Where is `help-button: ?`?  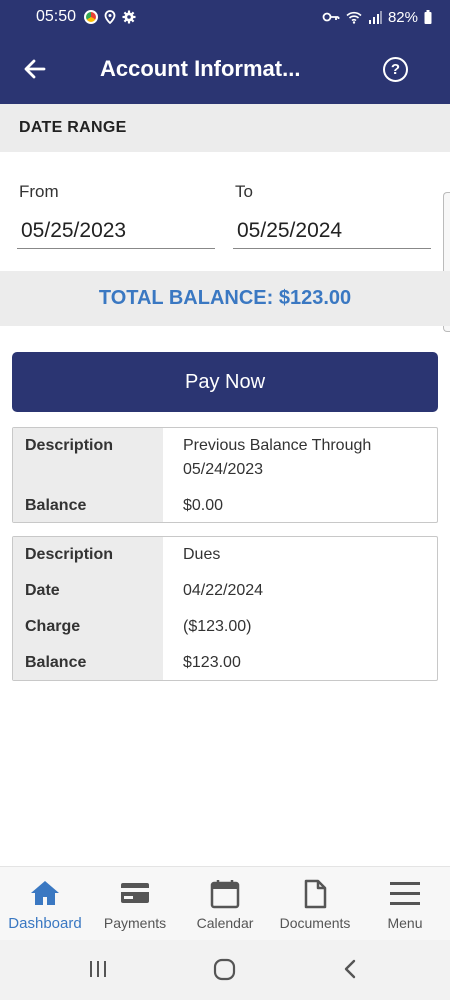 help-button: ? is located at coordinates (395, 69).